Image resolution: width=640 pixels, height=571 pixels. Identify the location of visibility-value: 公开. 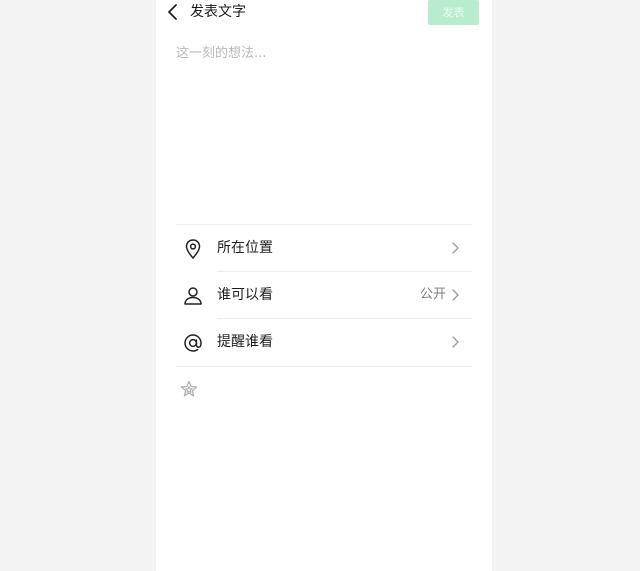
(432, 294).